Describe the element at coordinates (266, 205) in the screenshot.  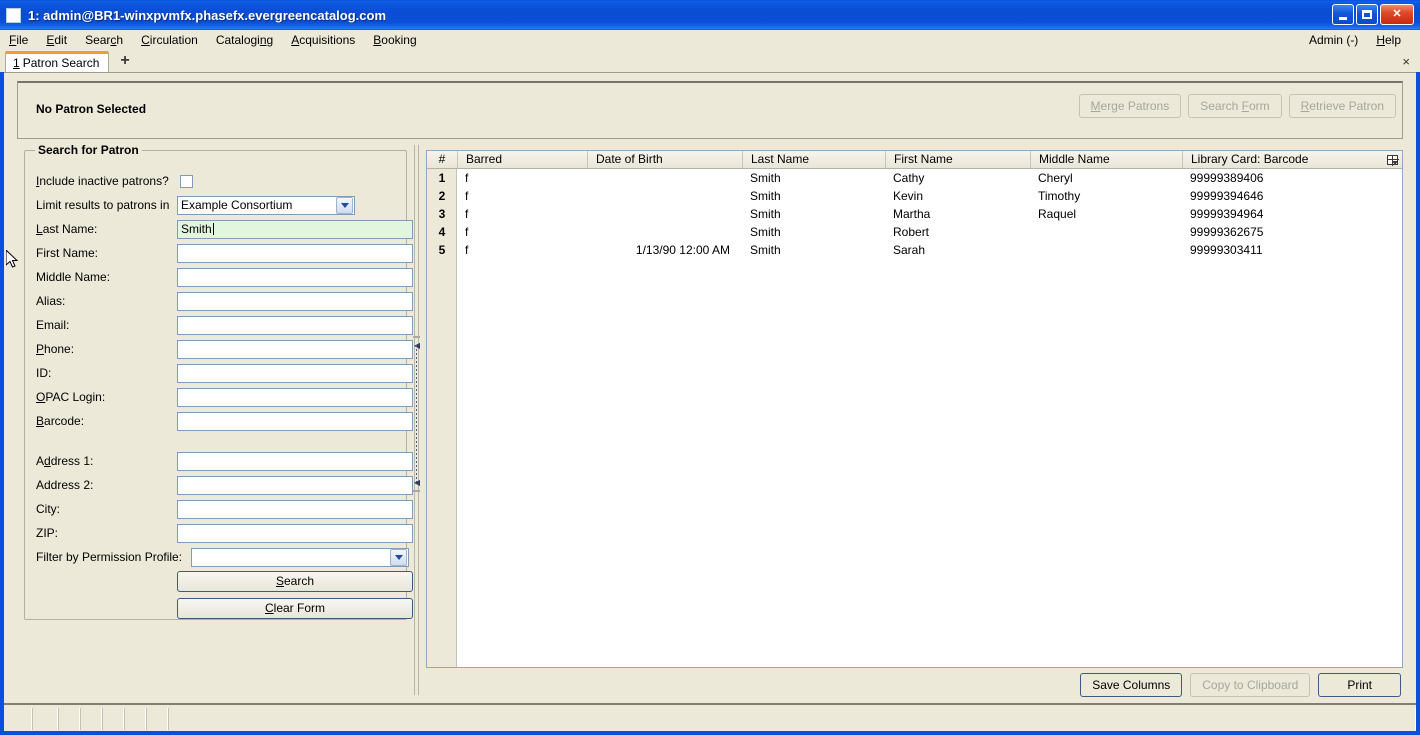
I see `limit-results-select: Example Consortium` at that location.